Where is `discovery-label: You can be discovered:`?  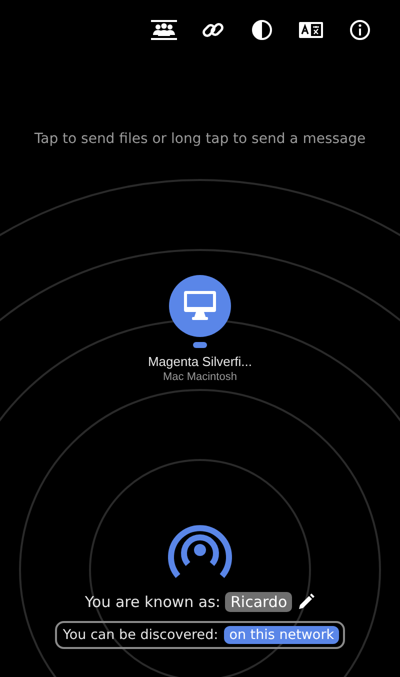 discovery-label: You can be discovered: is located at coordinates (140, 635).